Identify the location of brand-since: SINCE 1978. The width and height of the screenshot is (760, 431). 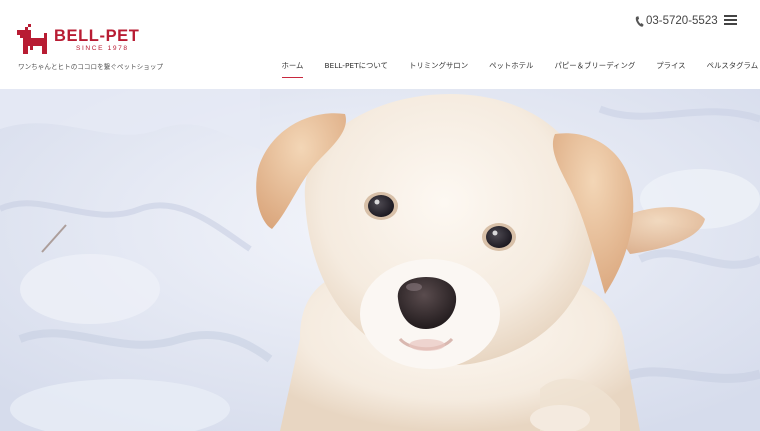
(102, 48).